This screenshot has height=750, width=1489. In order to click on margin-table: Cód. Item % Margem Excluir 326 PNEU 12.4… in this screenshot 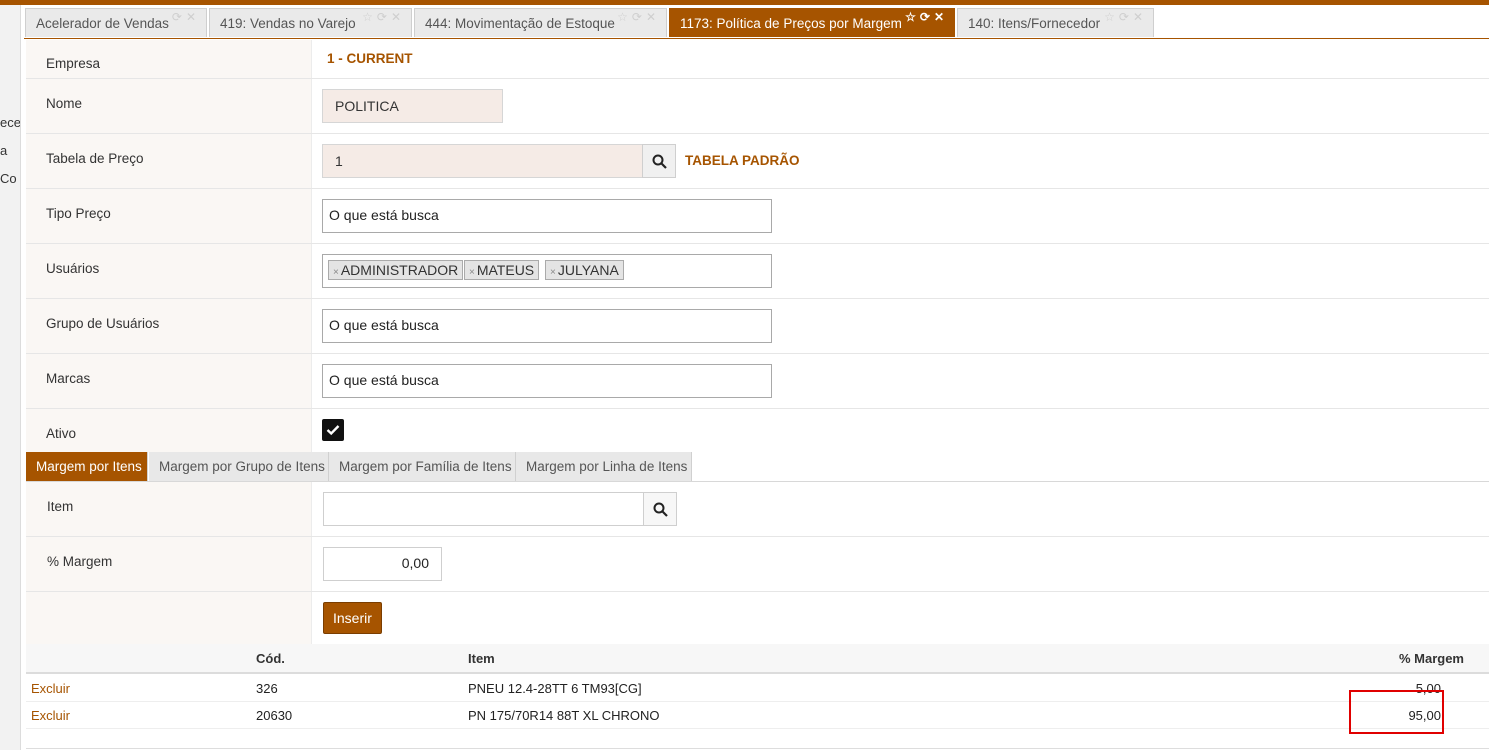, I will do `click(757, 696)`.